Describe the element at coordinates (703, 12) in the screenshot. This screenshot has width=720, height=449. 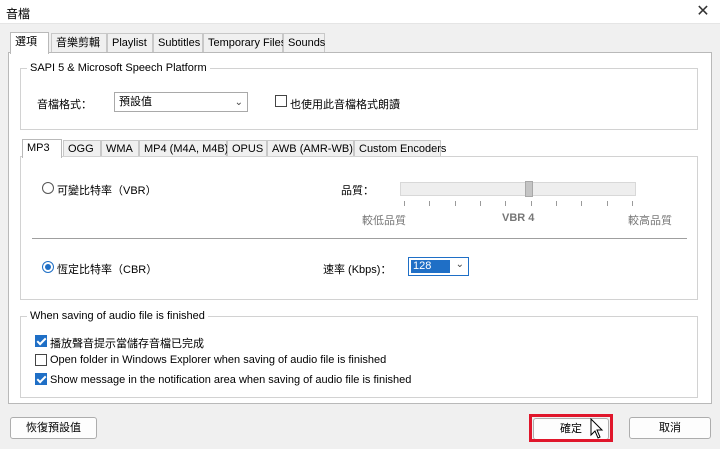
I see `close-icon: ✕` at that location.